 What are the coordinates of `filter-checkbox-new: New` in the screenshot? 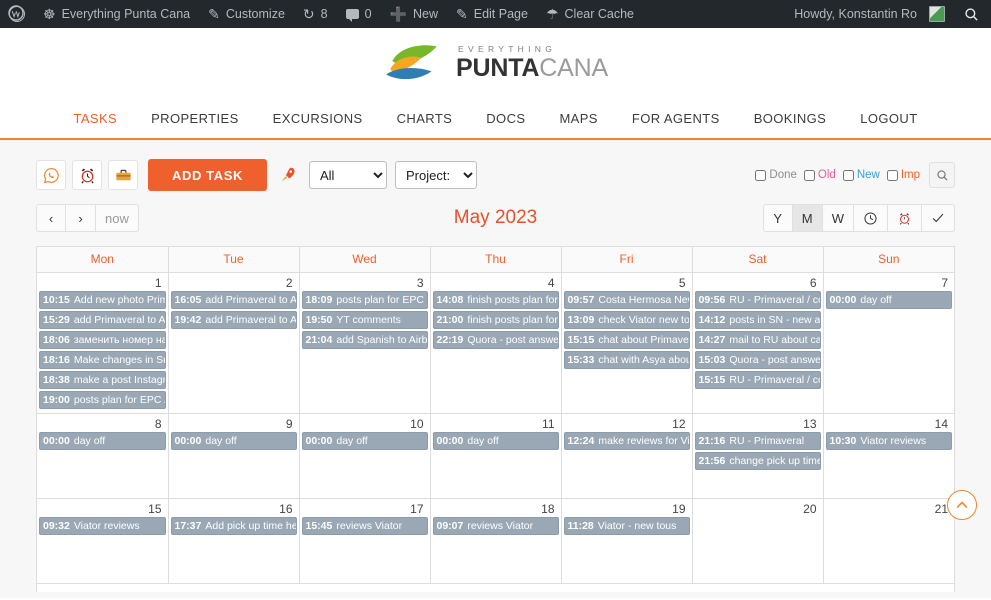 It's located at (861, 175).